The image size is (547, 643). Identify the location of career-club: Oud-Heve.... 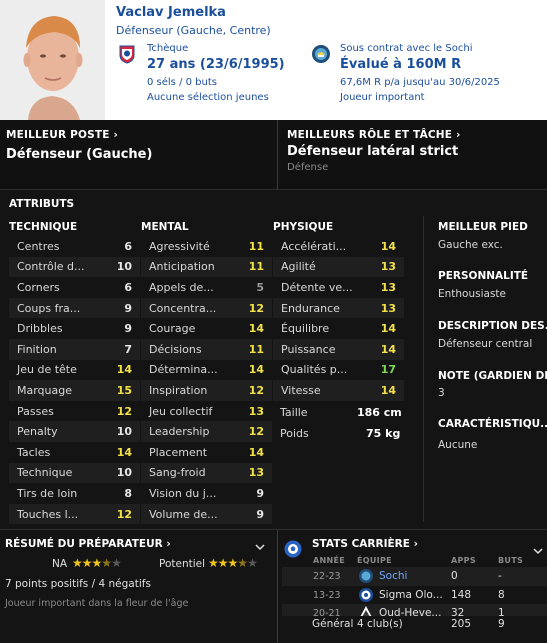
(410, 611).